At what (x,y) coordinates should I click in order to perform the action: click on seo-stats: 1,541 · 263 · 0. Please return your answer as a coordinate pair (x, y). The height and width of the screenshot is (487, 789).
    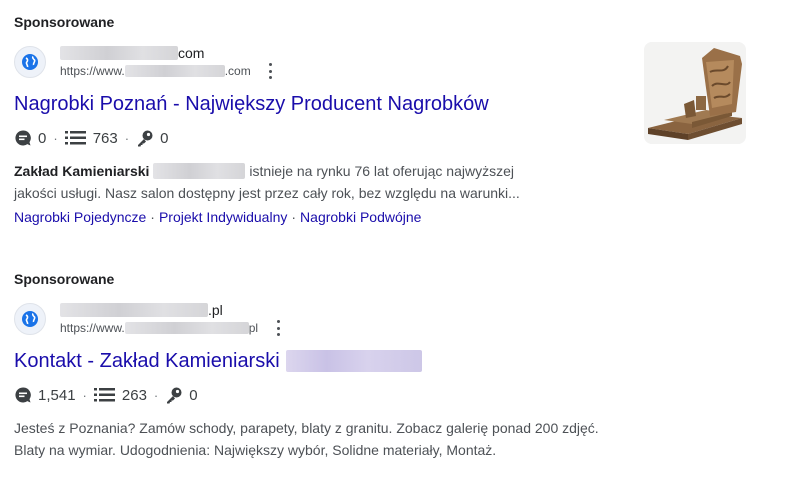
    Looking at the image, I should click on (384, 395).